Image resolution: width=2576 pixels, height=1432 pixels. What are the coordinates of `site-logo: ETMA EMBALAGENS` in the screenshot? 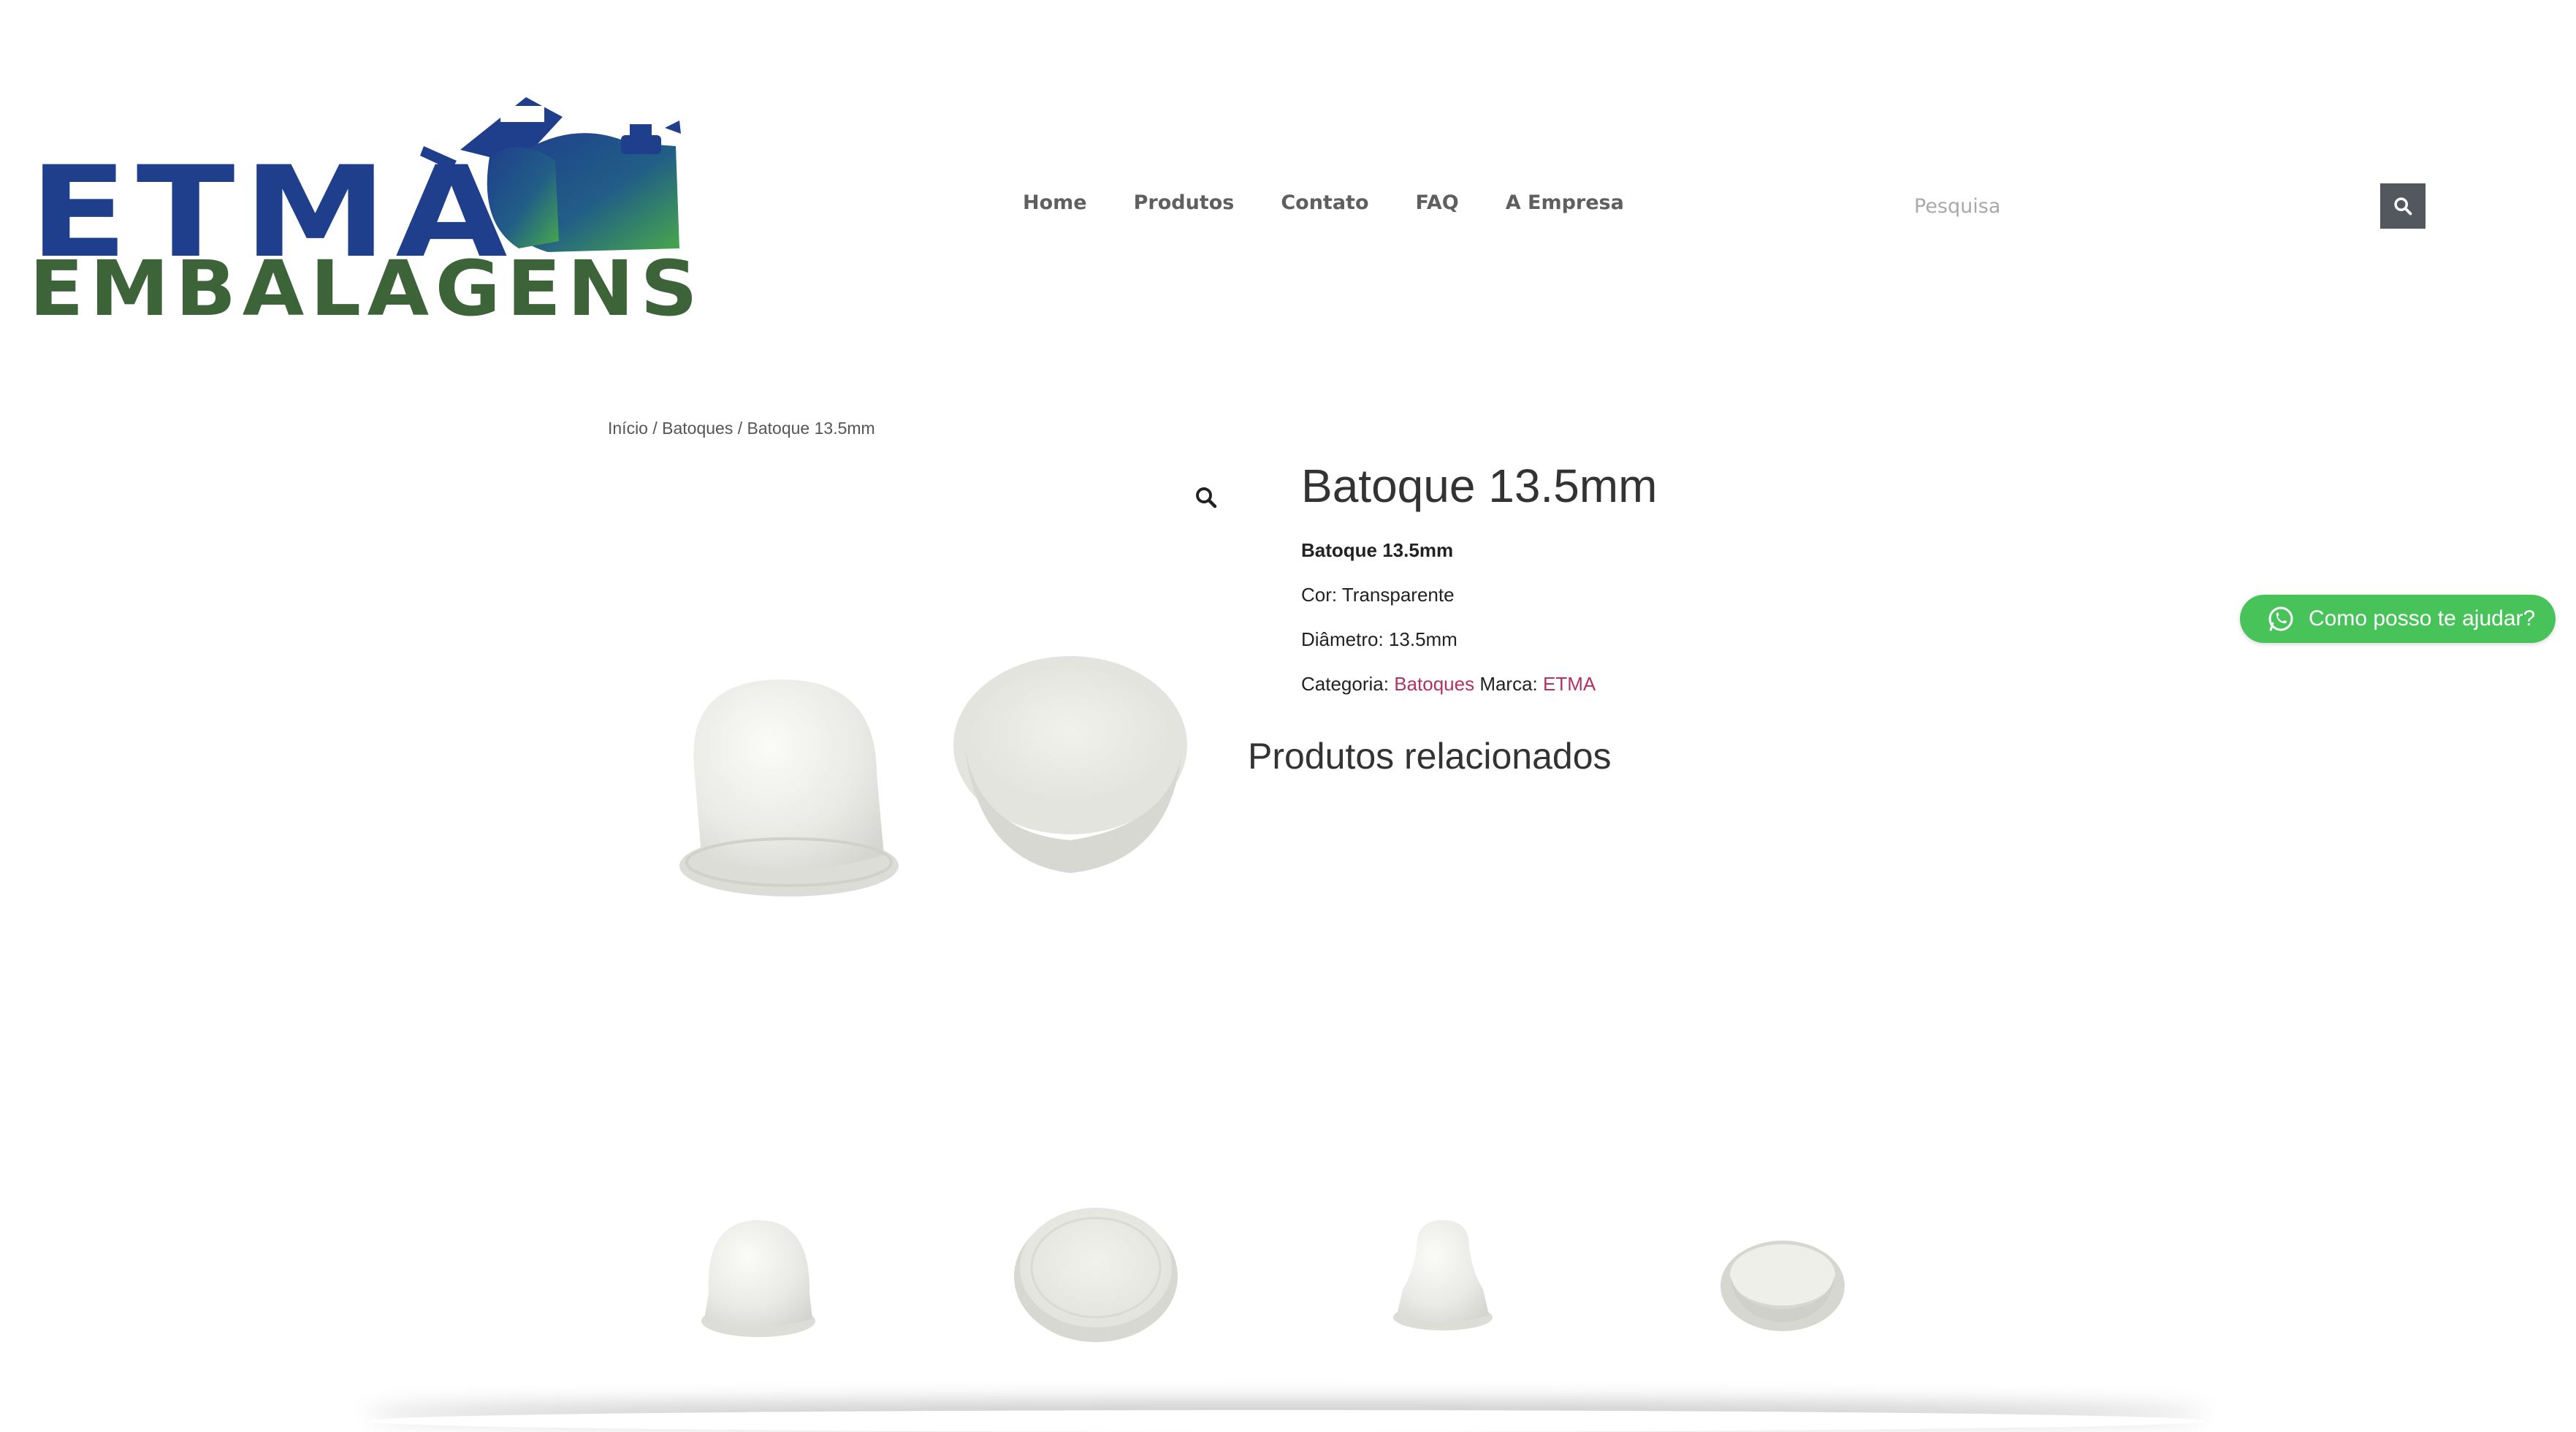 It's located at (364, 210).